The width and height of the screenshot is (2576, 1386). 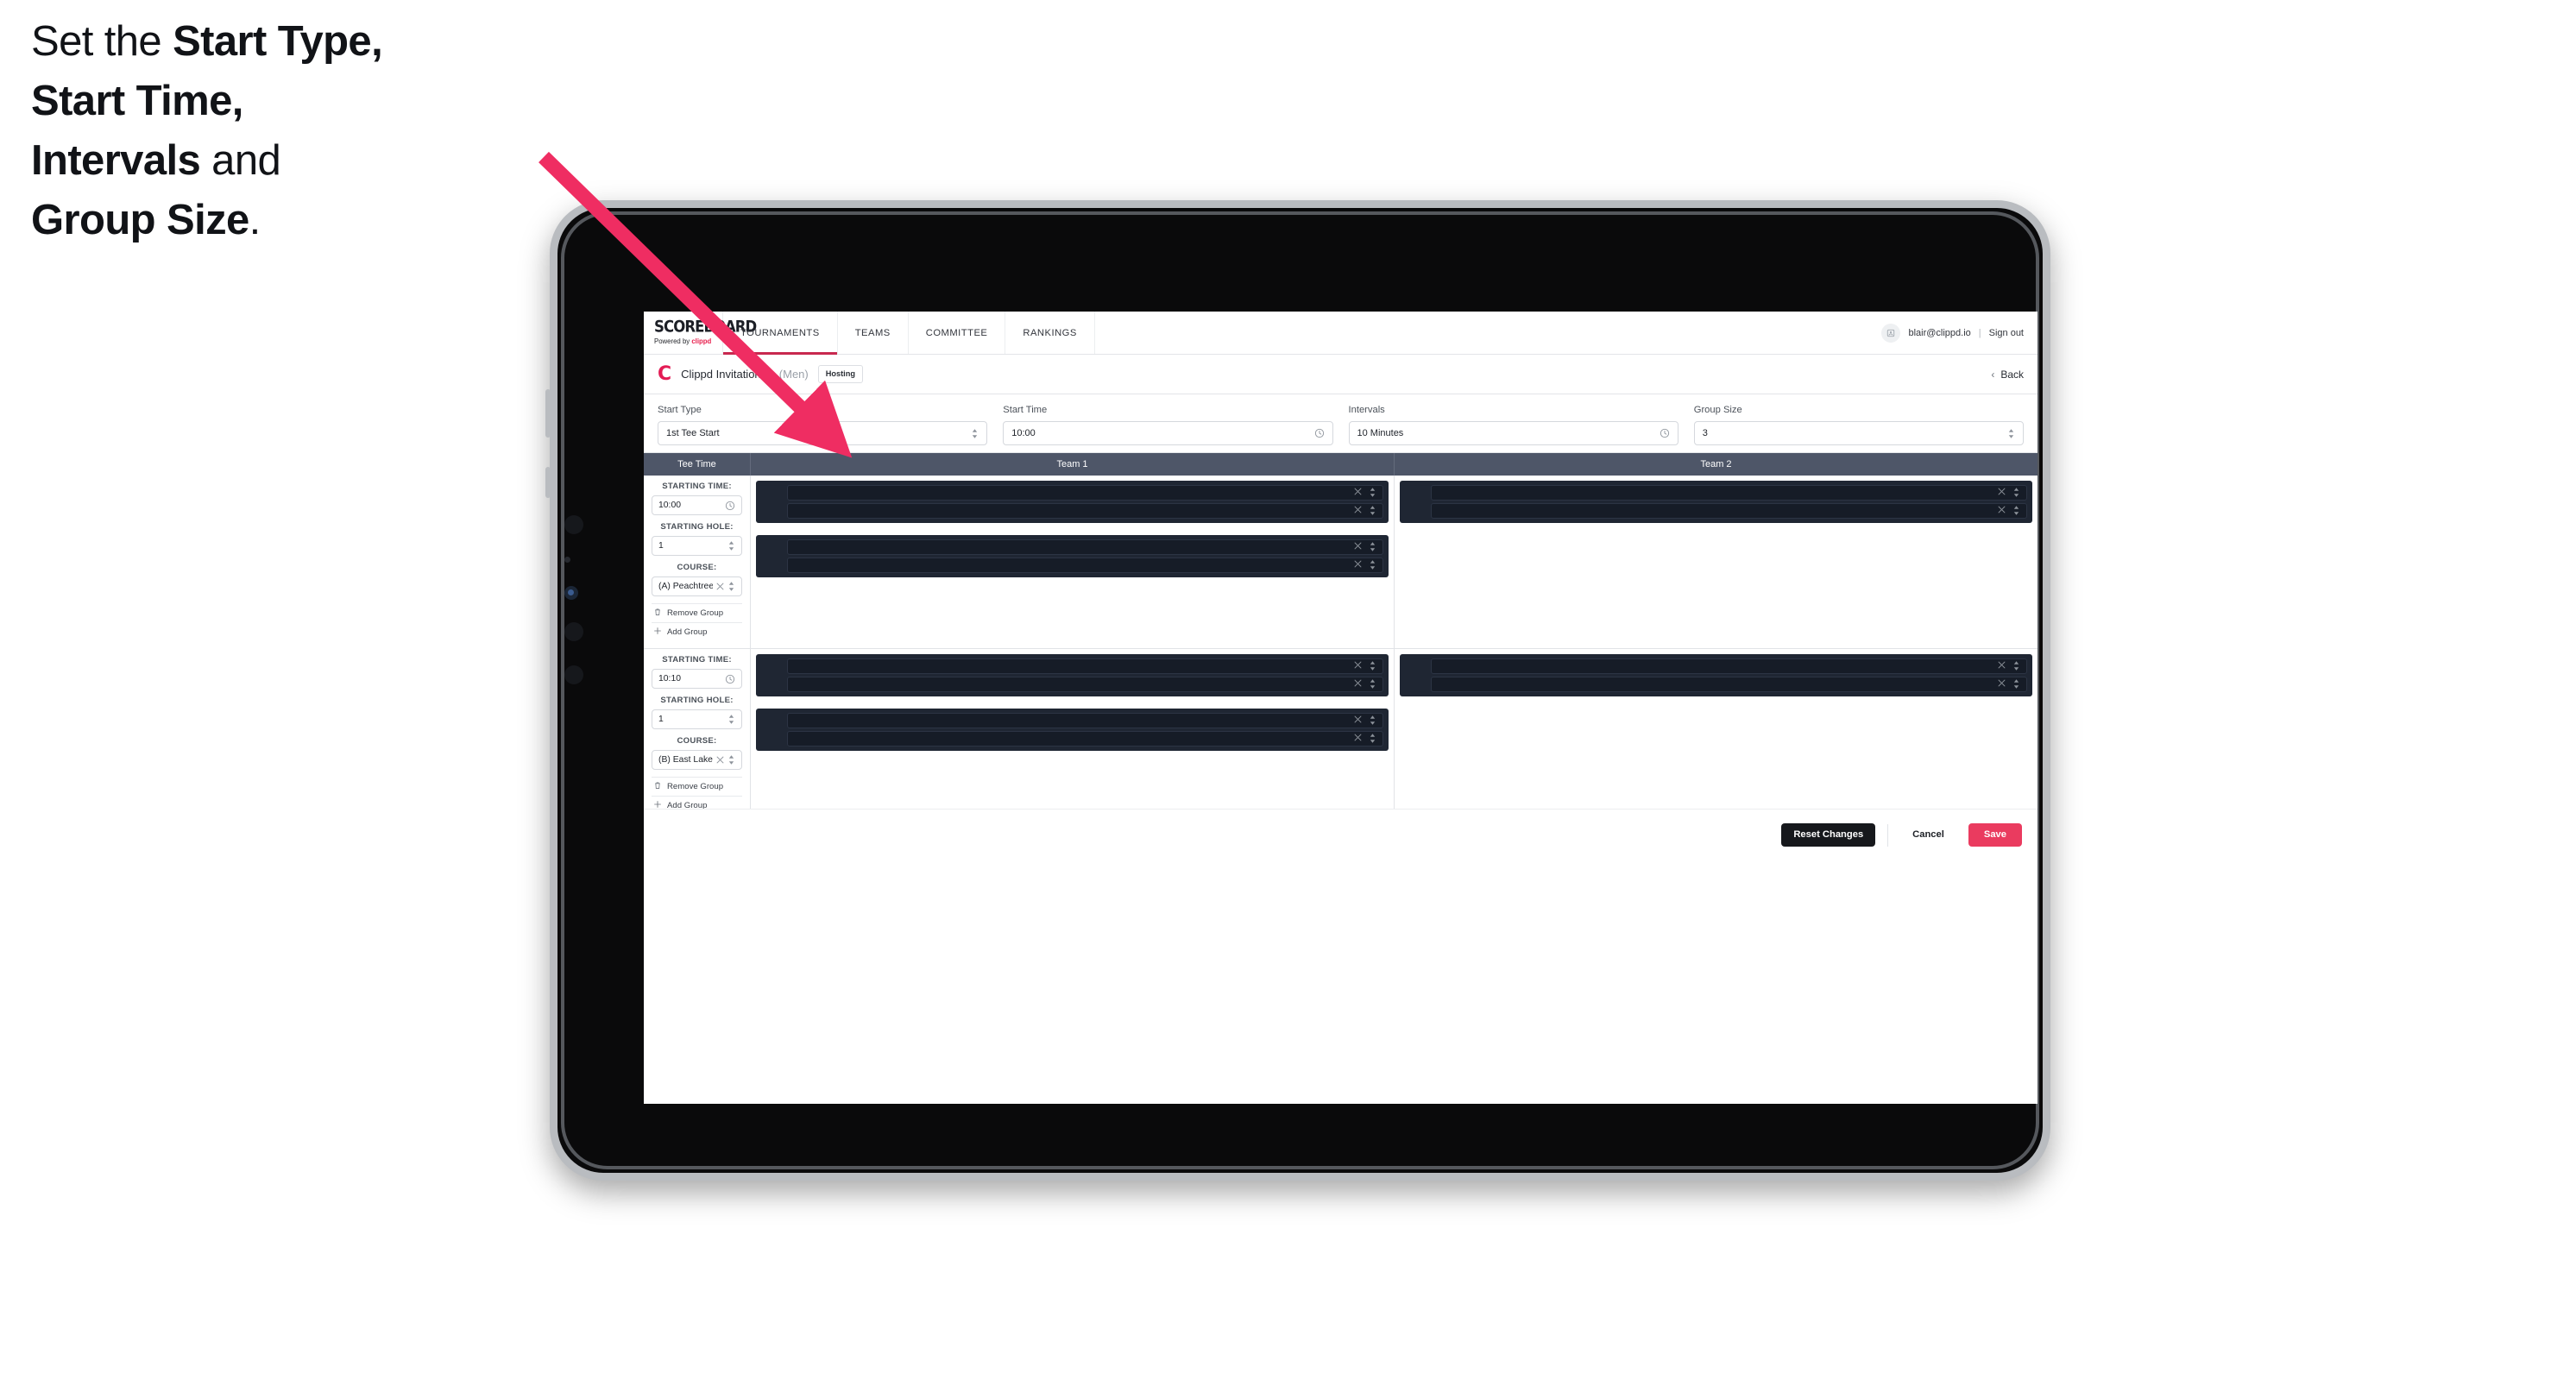 What do you see at coordinates (1340, 835) in the screenshot?
I see `action-footer: Reset Changes Cancel Save` at bounding box center [1340, 835].